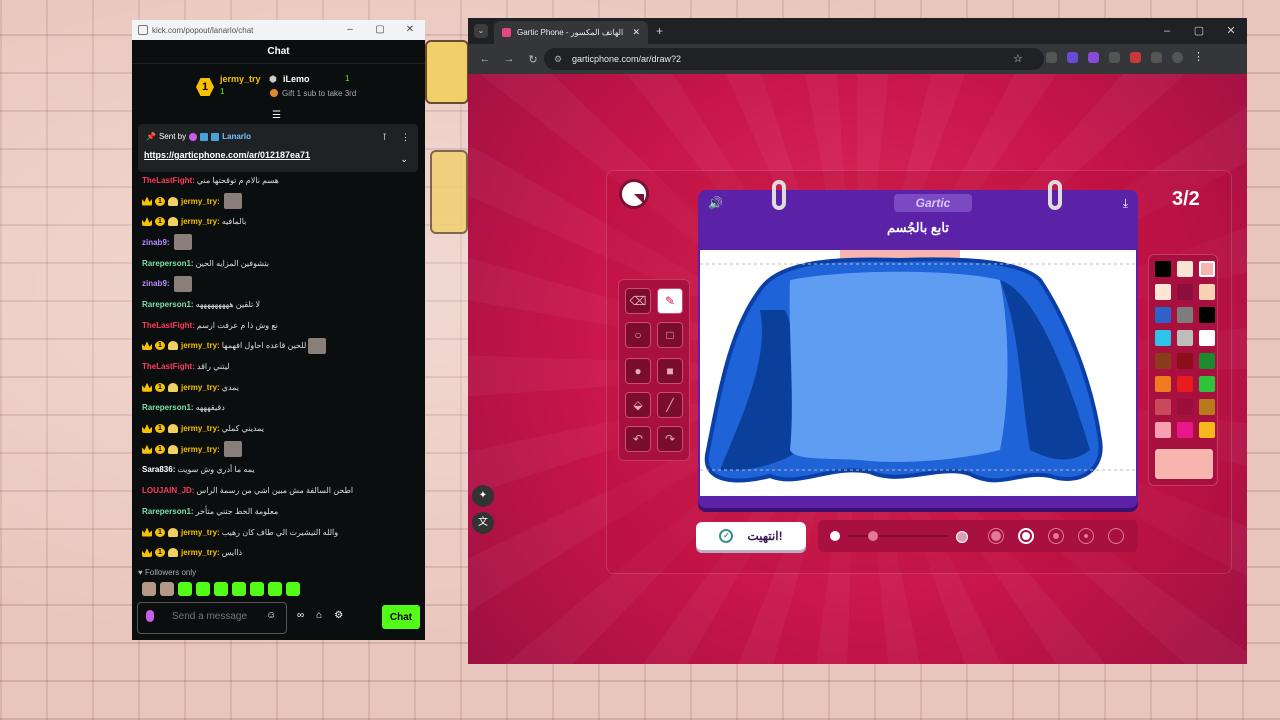 Image resolution: width=1280 pixels, height=720 pixels. Describe the element at coordinates (217, 616) in the screenshot. I see `message-input` at that location.